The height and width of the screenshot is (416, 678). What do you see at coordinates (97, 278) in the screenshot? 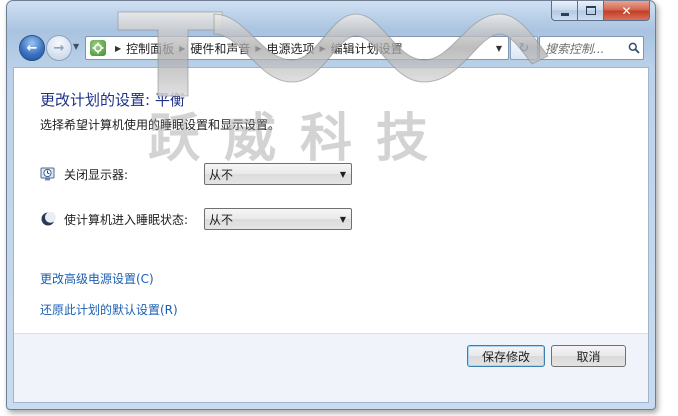
I see `advanced-settings-link: 更改高级电源设置(C)` at bounding box center [97, 278].